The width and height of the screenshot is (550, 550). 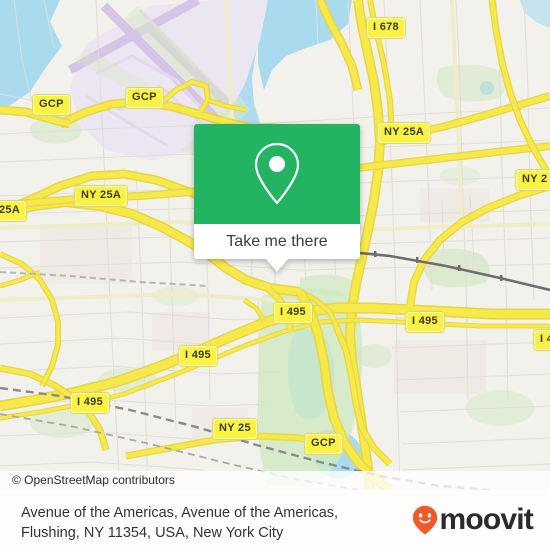 I want to click on take-me-there-label: Take me there, so click(x=277, y=241).